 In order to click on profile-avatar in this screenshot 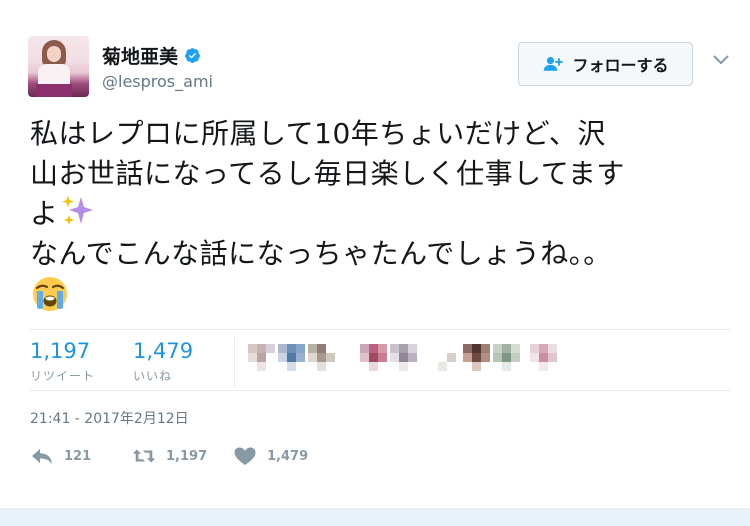, I will do `click(58, 66)`.